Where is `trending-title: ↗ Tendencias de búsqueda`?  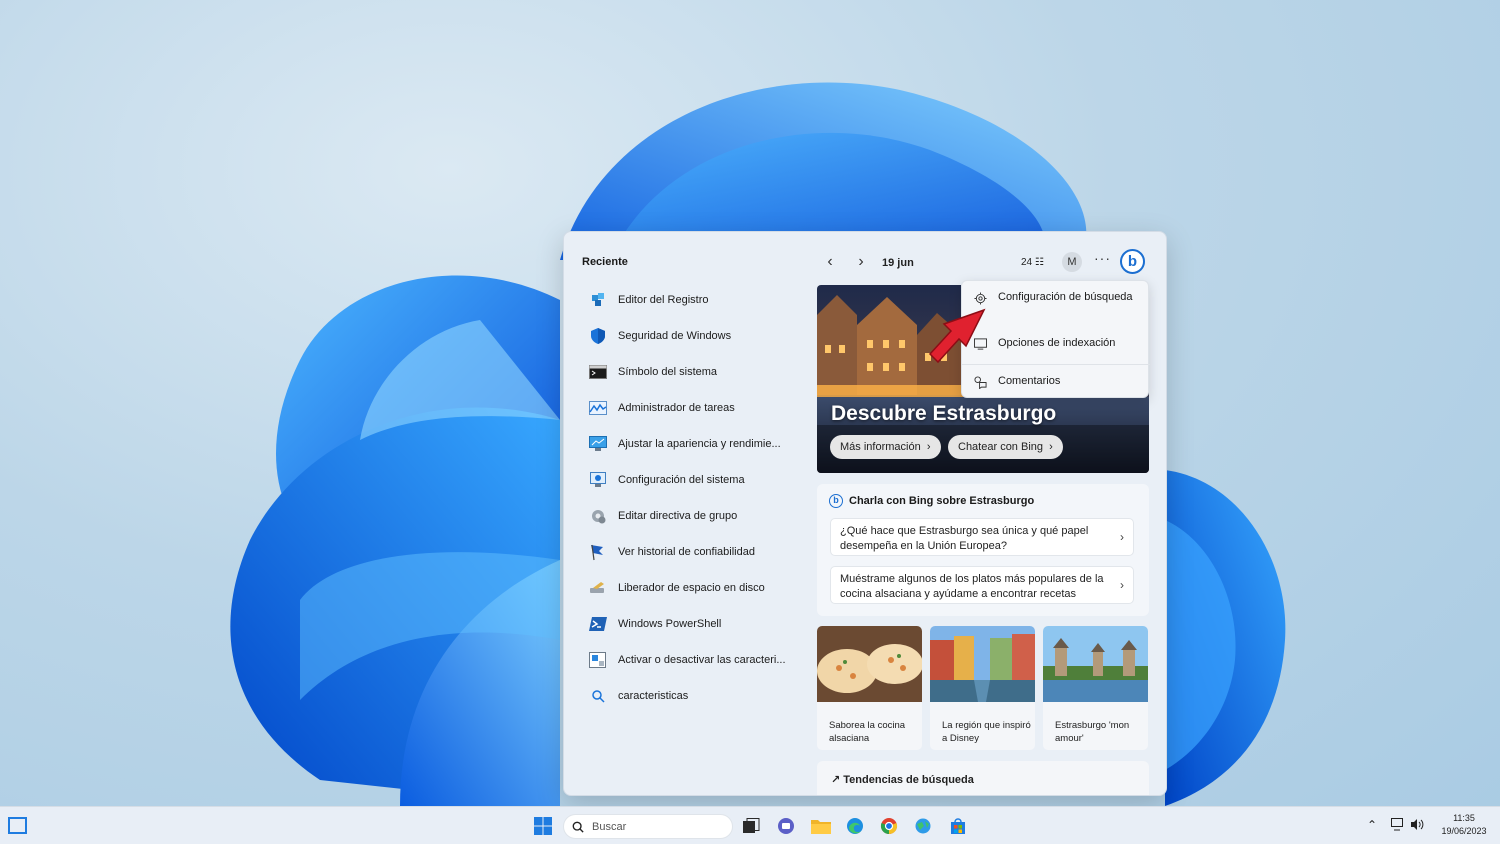
trending-title: ↗ Tendencias de búsqueda is located at coordinates (902, 779).